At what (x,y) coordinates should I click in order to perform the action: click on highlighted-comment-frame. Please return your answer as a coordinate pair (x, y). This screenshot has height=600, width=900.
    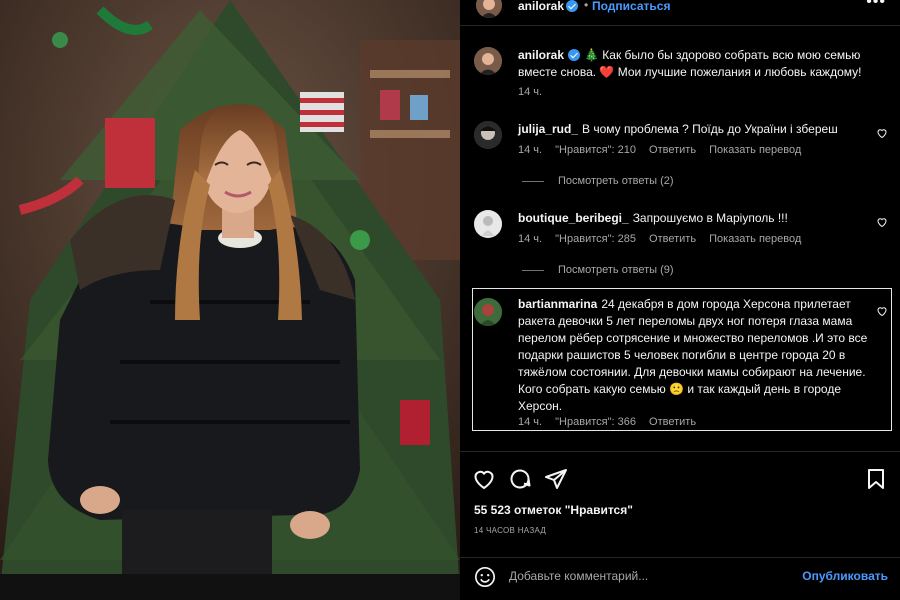
    Looking at the image, I should click on (682, 359).